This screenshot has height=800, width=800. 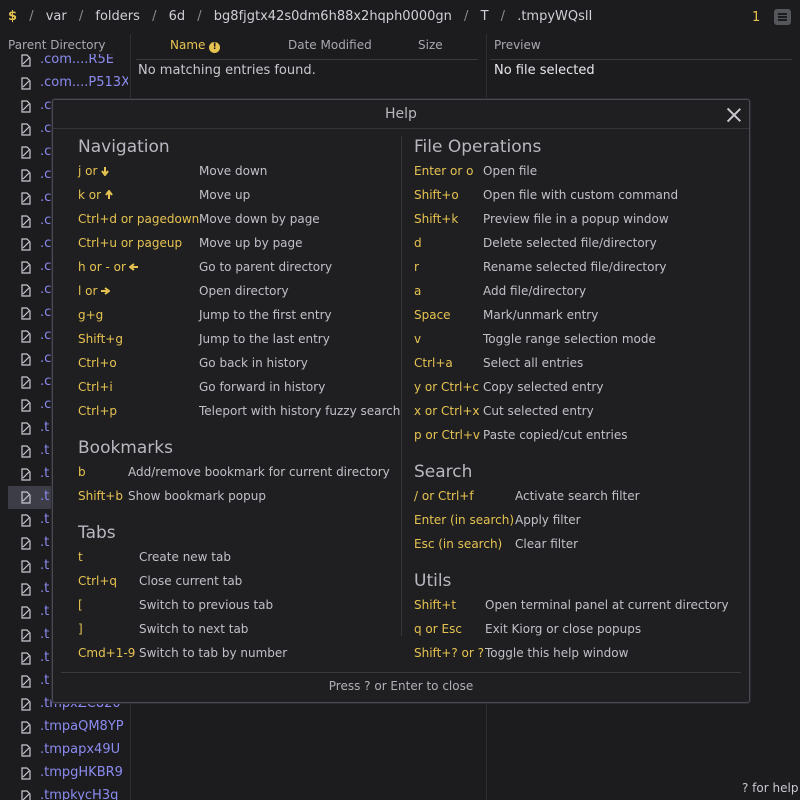 What do you see at coordinates (213, 653) in the screenshot?
I see `shortcut-description: Switch to tab by number` at bounding box center [213, 653].